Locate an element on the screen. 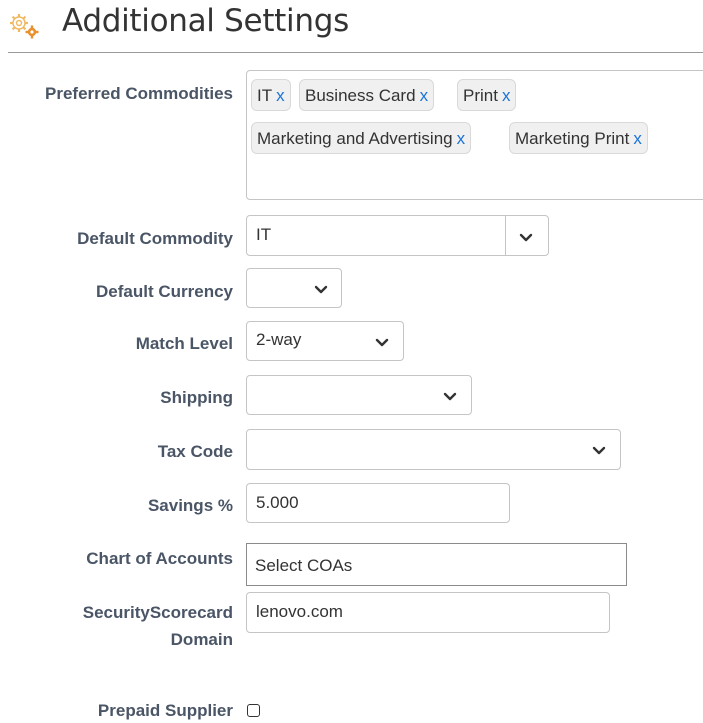  default-currency-label: Default Currency is located at coordinates (164, 291).